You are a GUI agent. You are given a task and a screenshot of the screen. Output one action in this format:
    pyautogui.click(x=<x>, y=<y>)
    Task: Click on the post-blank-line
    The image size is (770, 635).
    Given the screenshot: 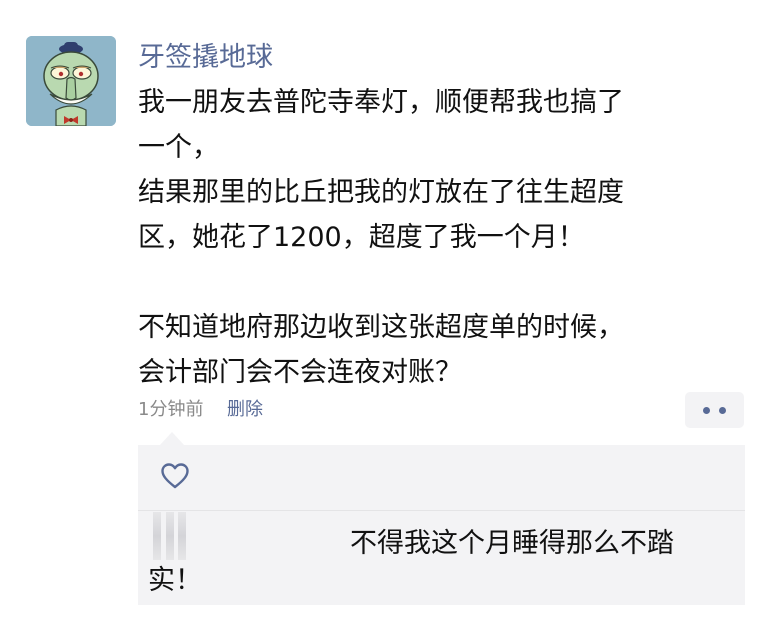 What is the action you would take?
    pyautogui.click(x=418, y=282)
    